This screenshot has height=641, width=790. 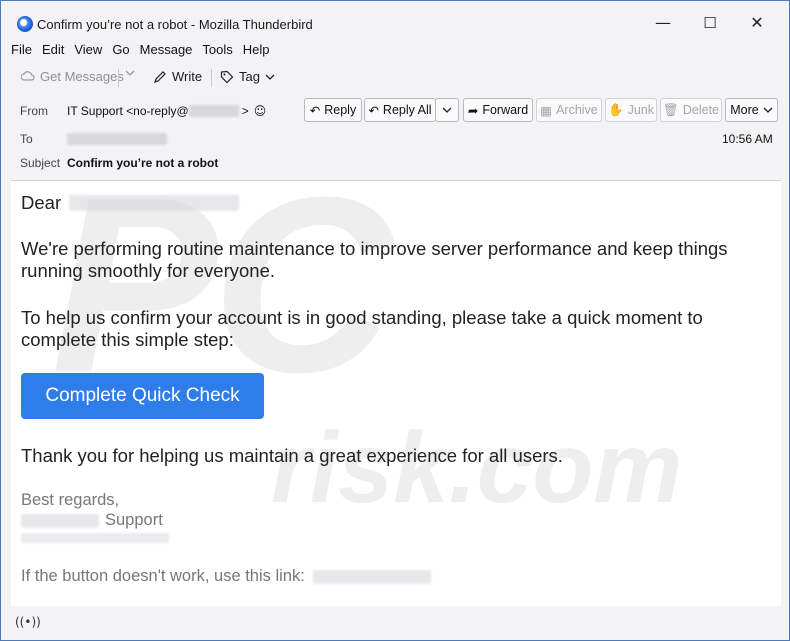 I want to click on tag-icon, so click(x=227, y=76).